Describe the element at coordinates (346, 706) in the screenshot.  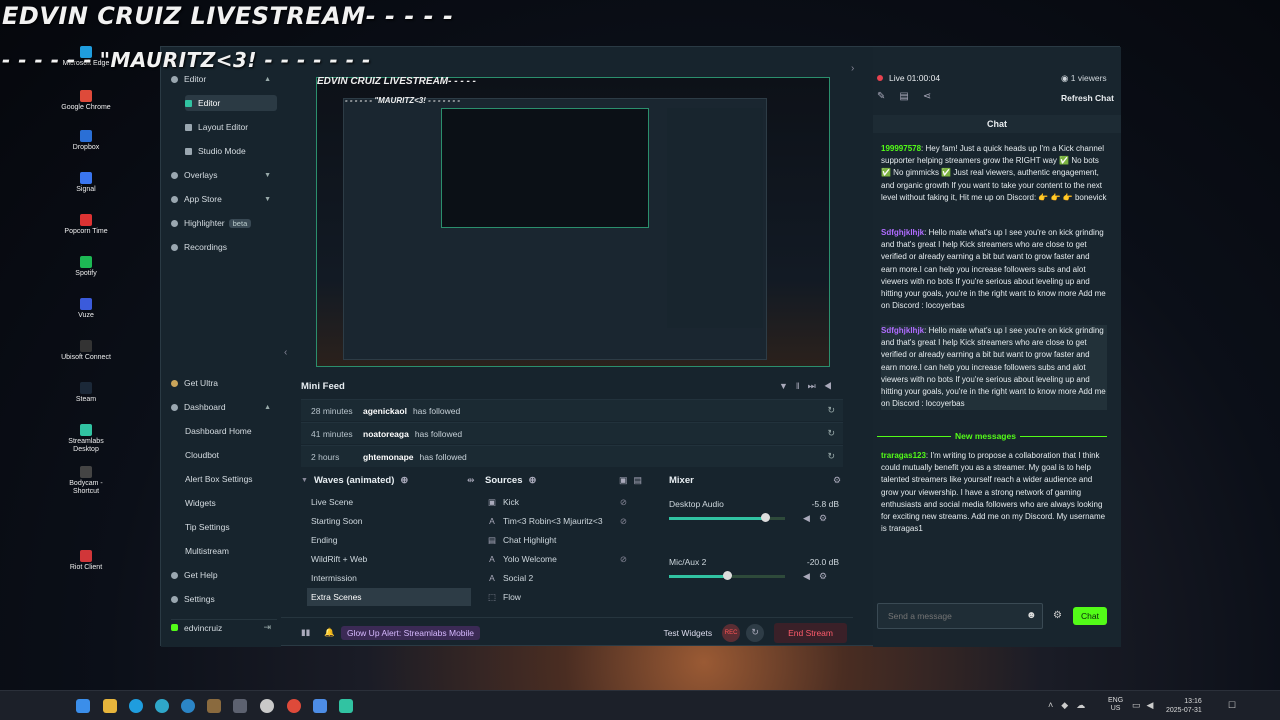
I see `streamlabs-icon` at that location.